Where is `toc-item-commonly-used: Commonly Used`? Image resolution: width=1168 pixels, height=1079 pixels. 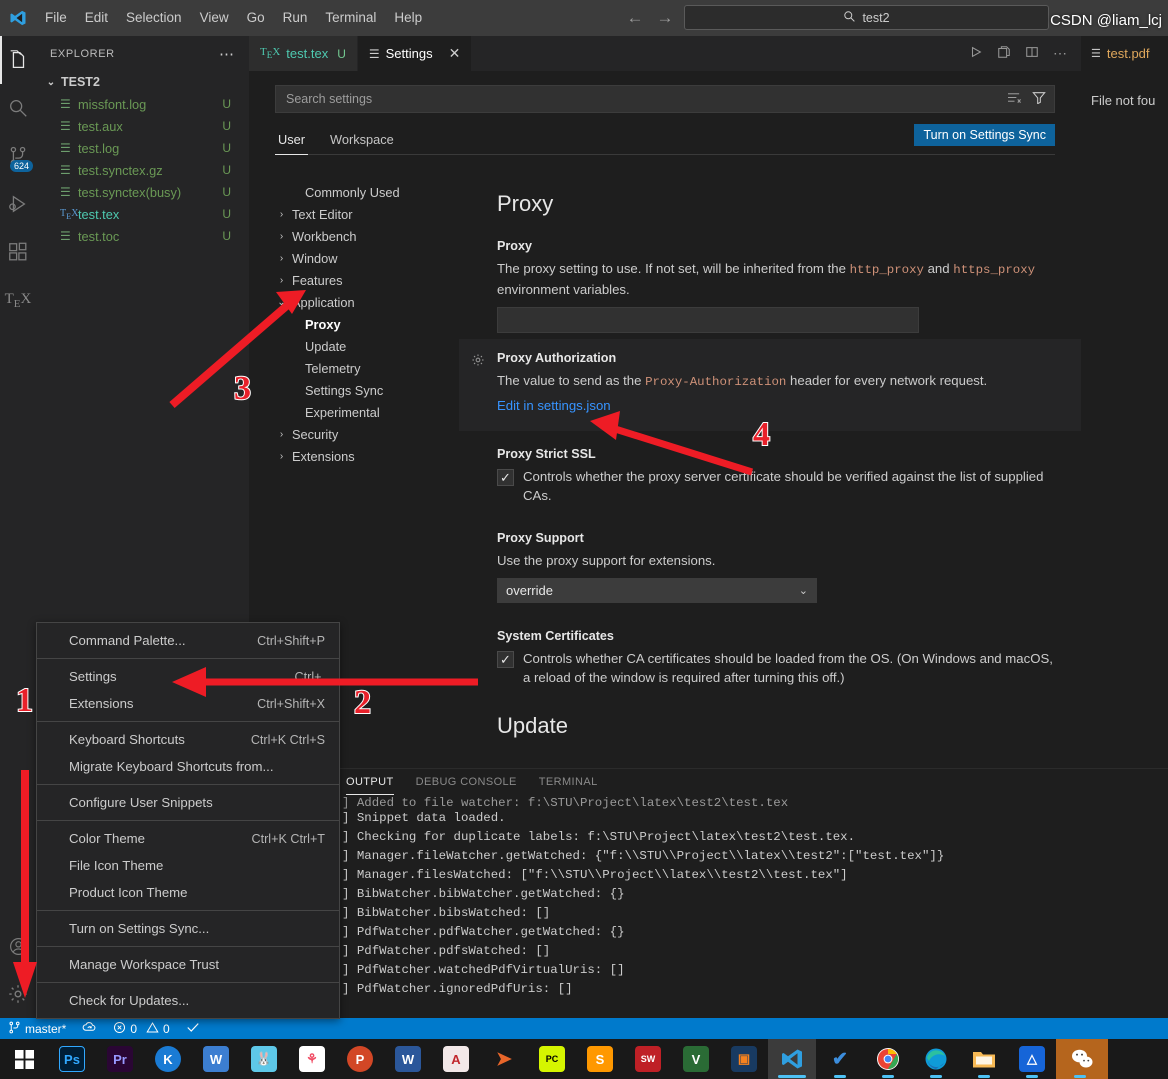 toc-item-commonly-used: Commonly Used is located at coordinates (362, 192).